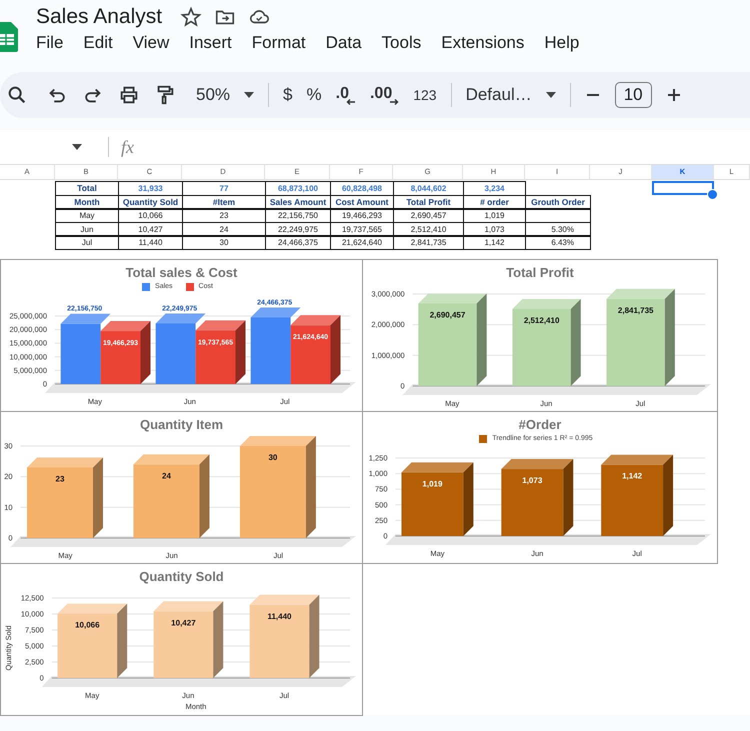  What do you see at coordinates (482, 43) in the screenshot?
I see `menu-item: Extensions` at bounding box center [482, 43].